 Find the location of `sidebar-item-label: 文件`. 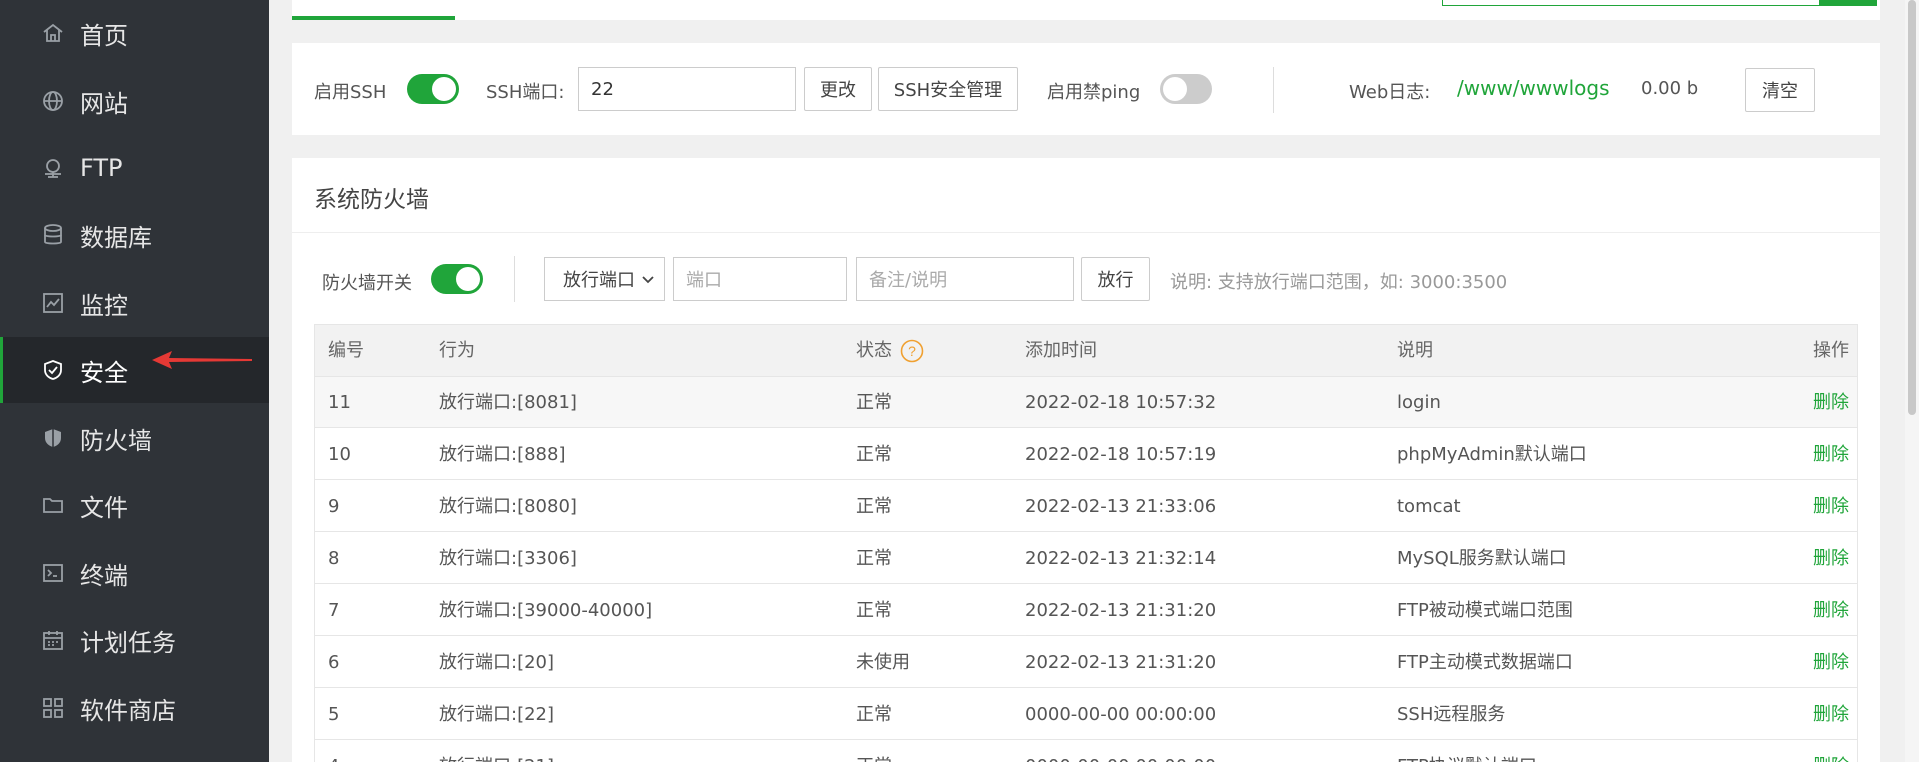

sidebar-item-label: 文件 is located at coordinates (104, 507).